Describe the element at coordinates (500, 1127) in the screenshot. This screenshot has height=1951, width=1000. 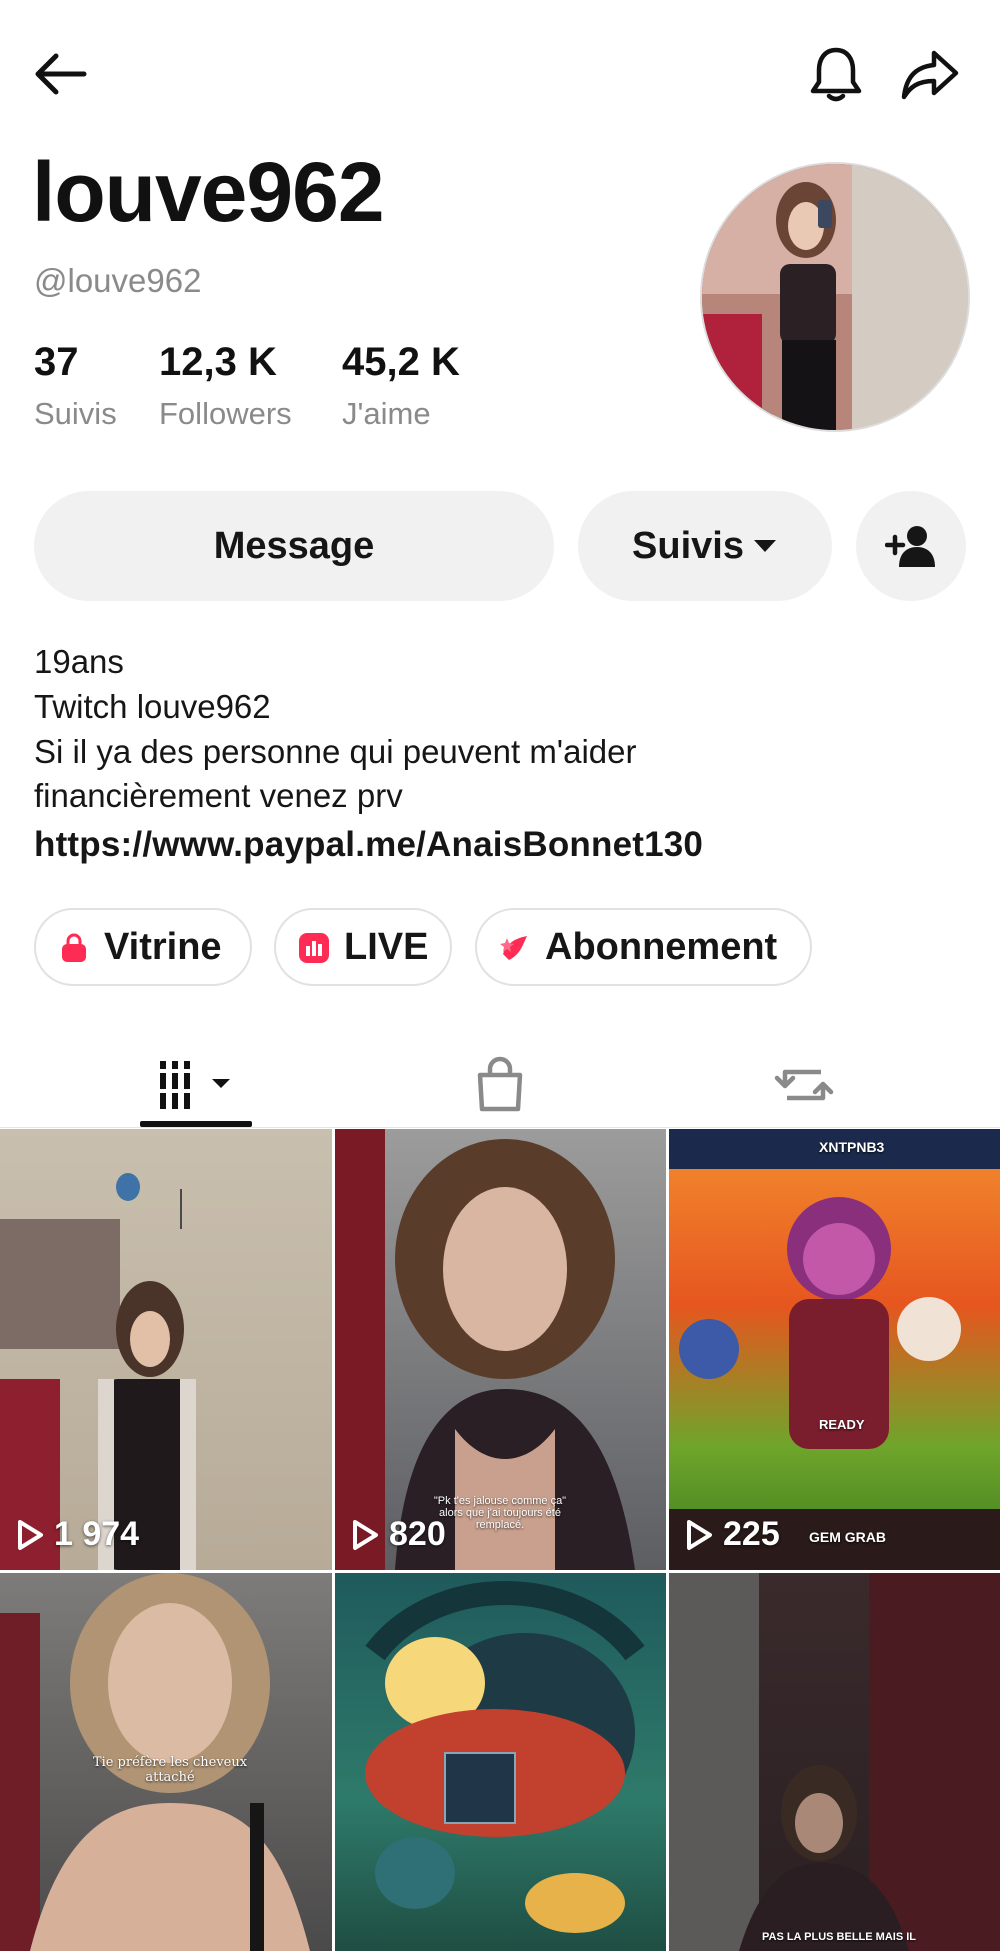
I see `divider` at that location.